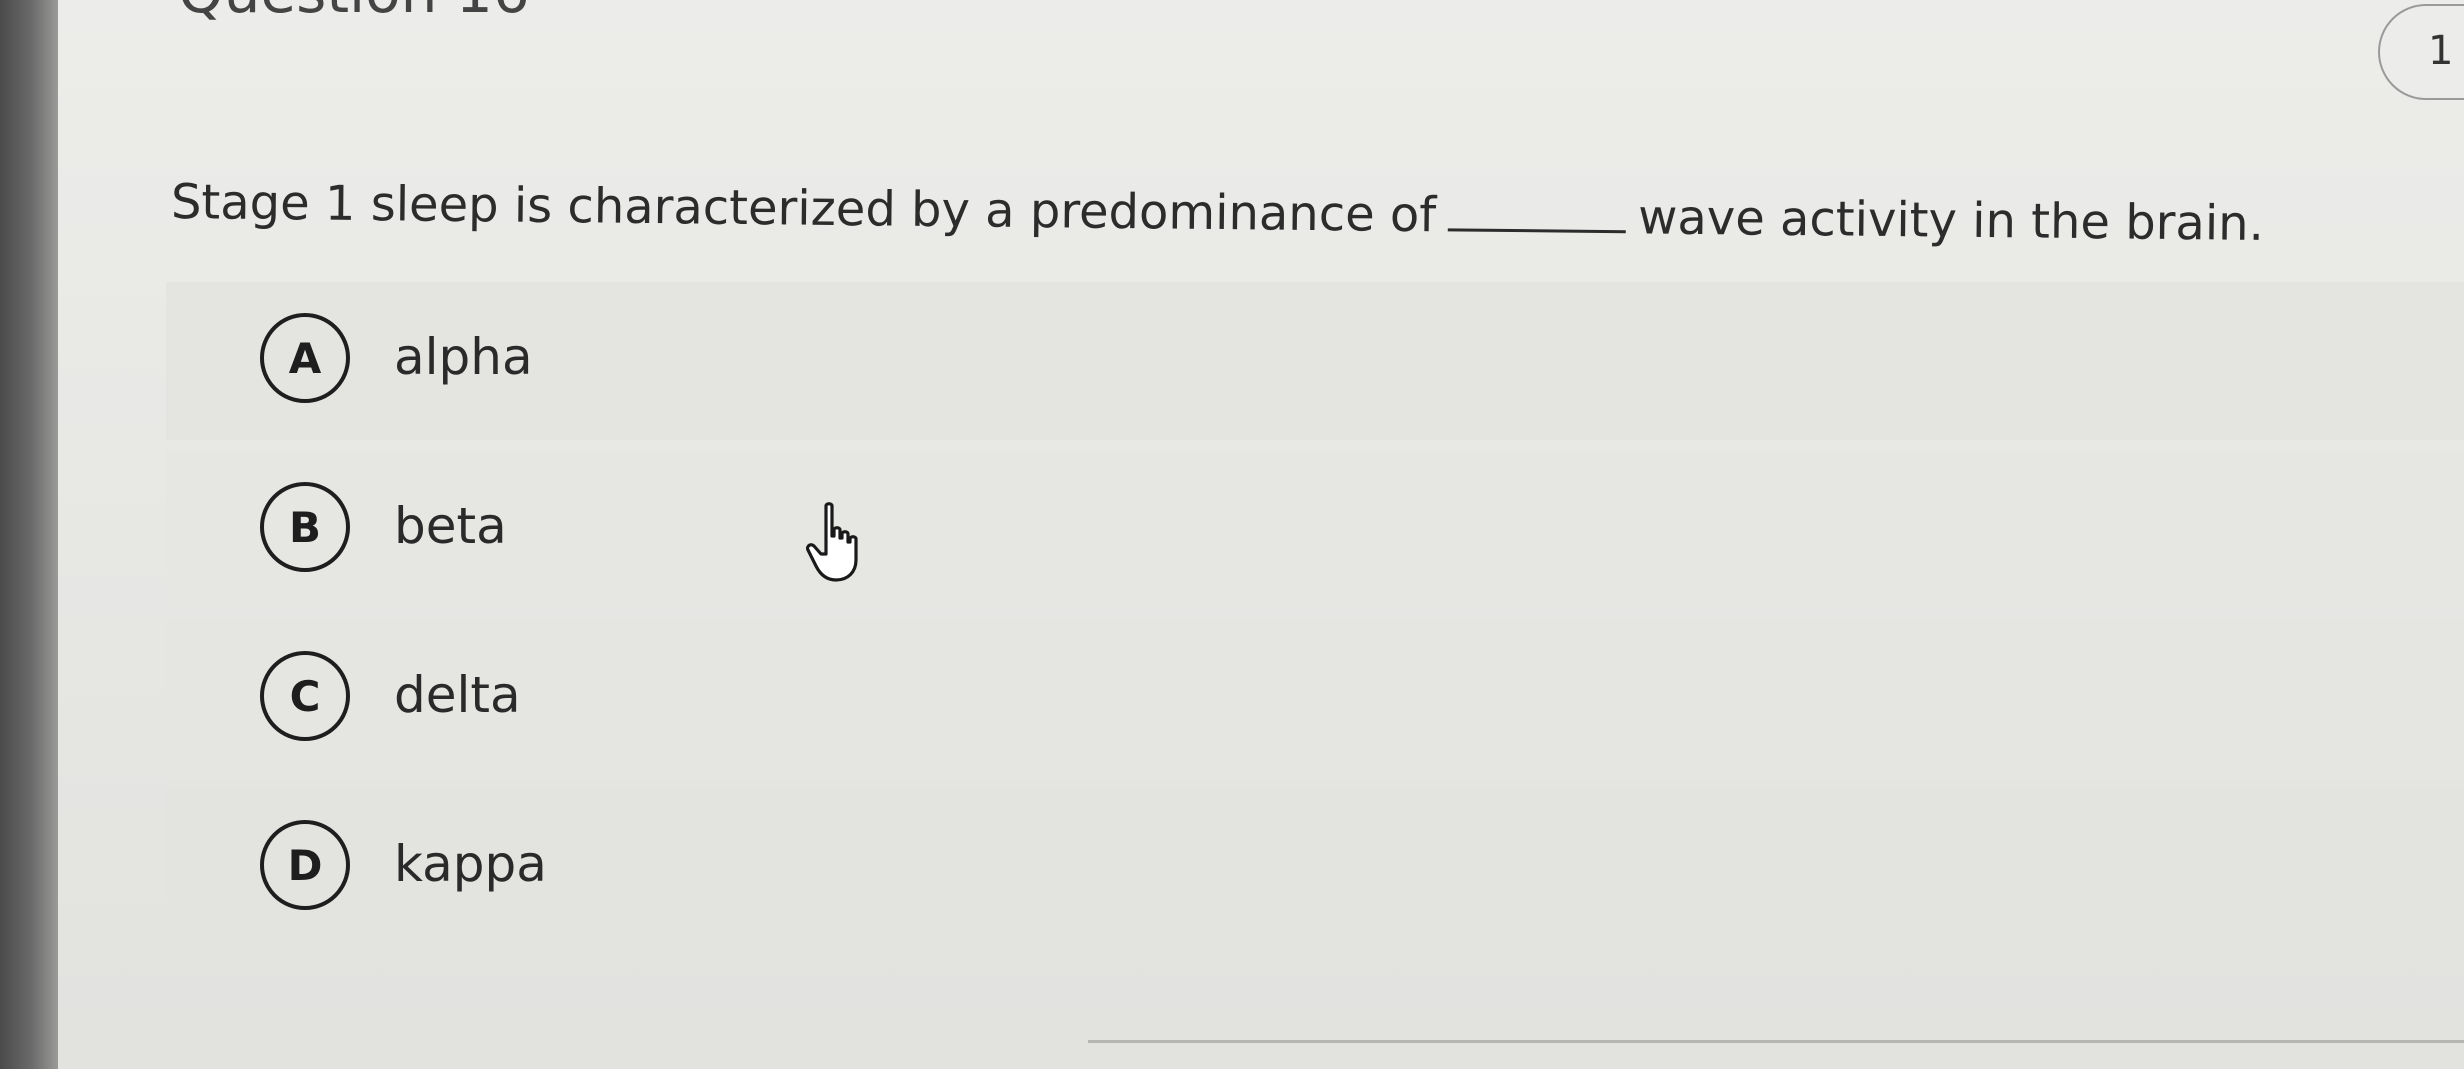 The width and height of the screenshot is (2464, 1069). Describe the element at coordinates (305, 527) in the screenshot. I see `option-b-letter: B` at that location.